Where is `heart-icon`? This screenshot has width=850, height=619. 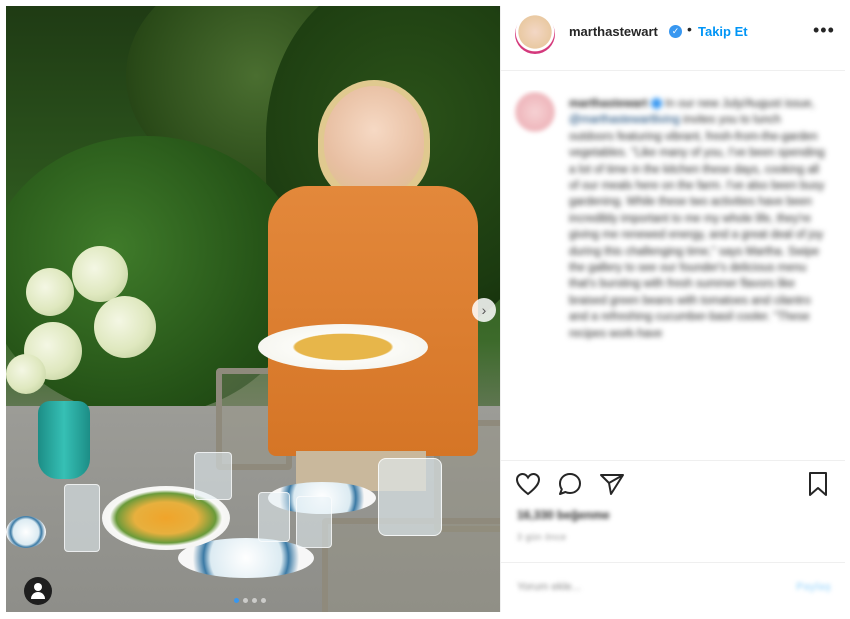 heart-icon is located at coordinates (528, 484).